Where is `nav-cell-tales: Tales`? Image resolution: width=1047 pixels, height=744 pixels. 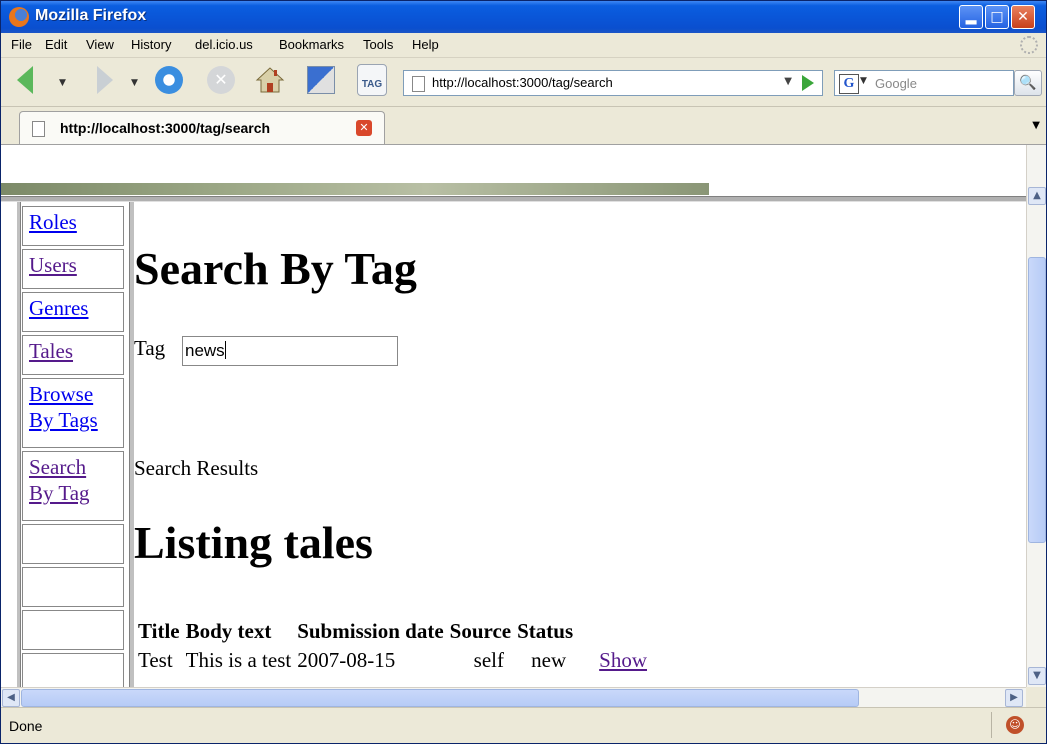 nav-cell-tales: Tales is located at coordinates (73, 355).